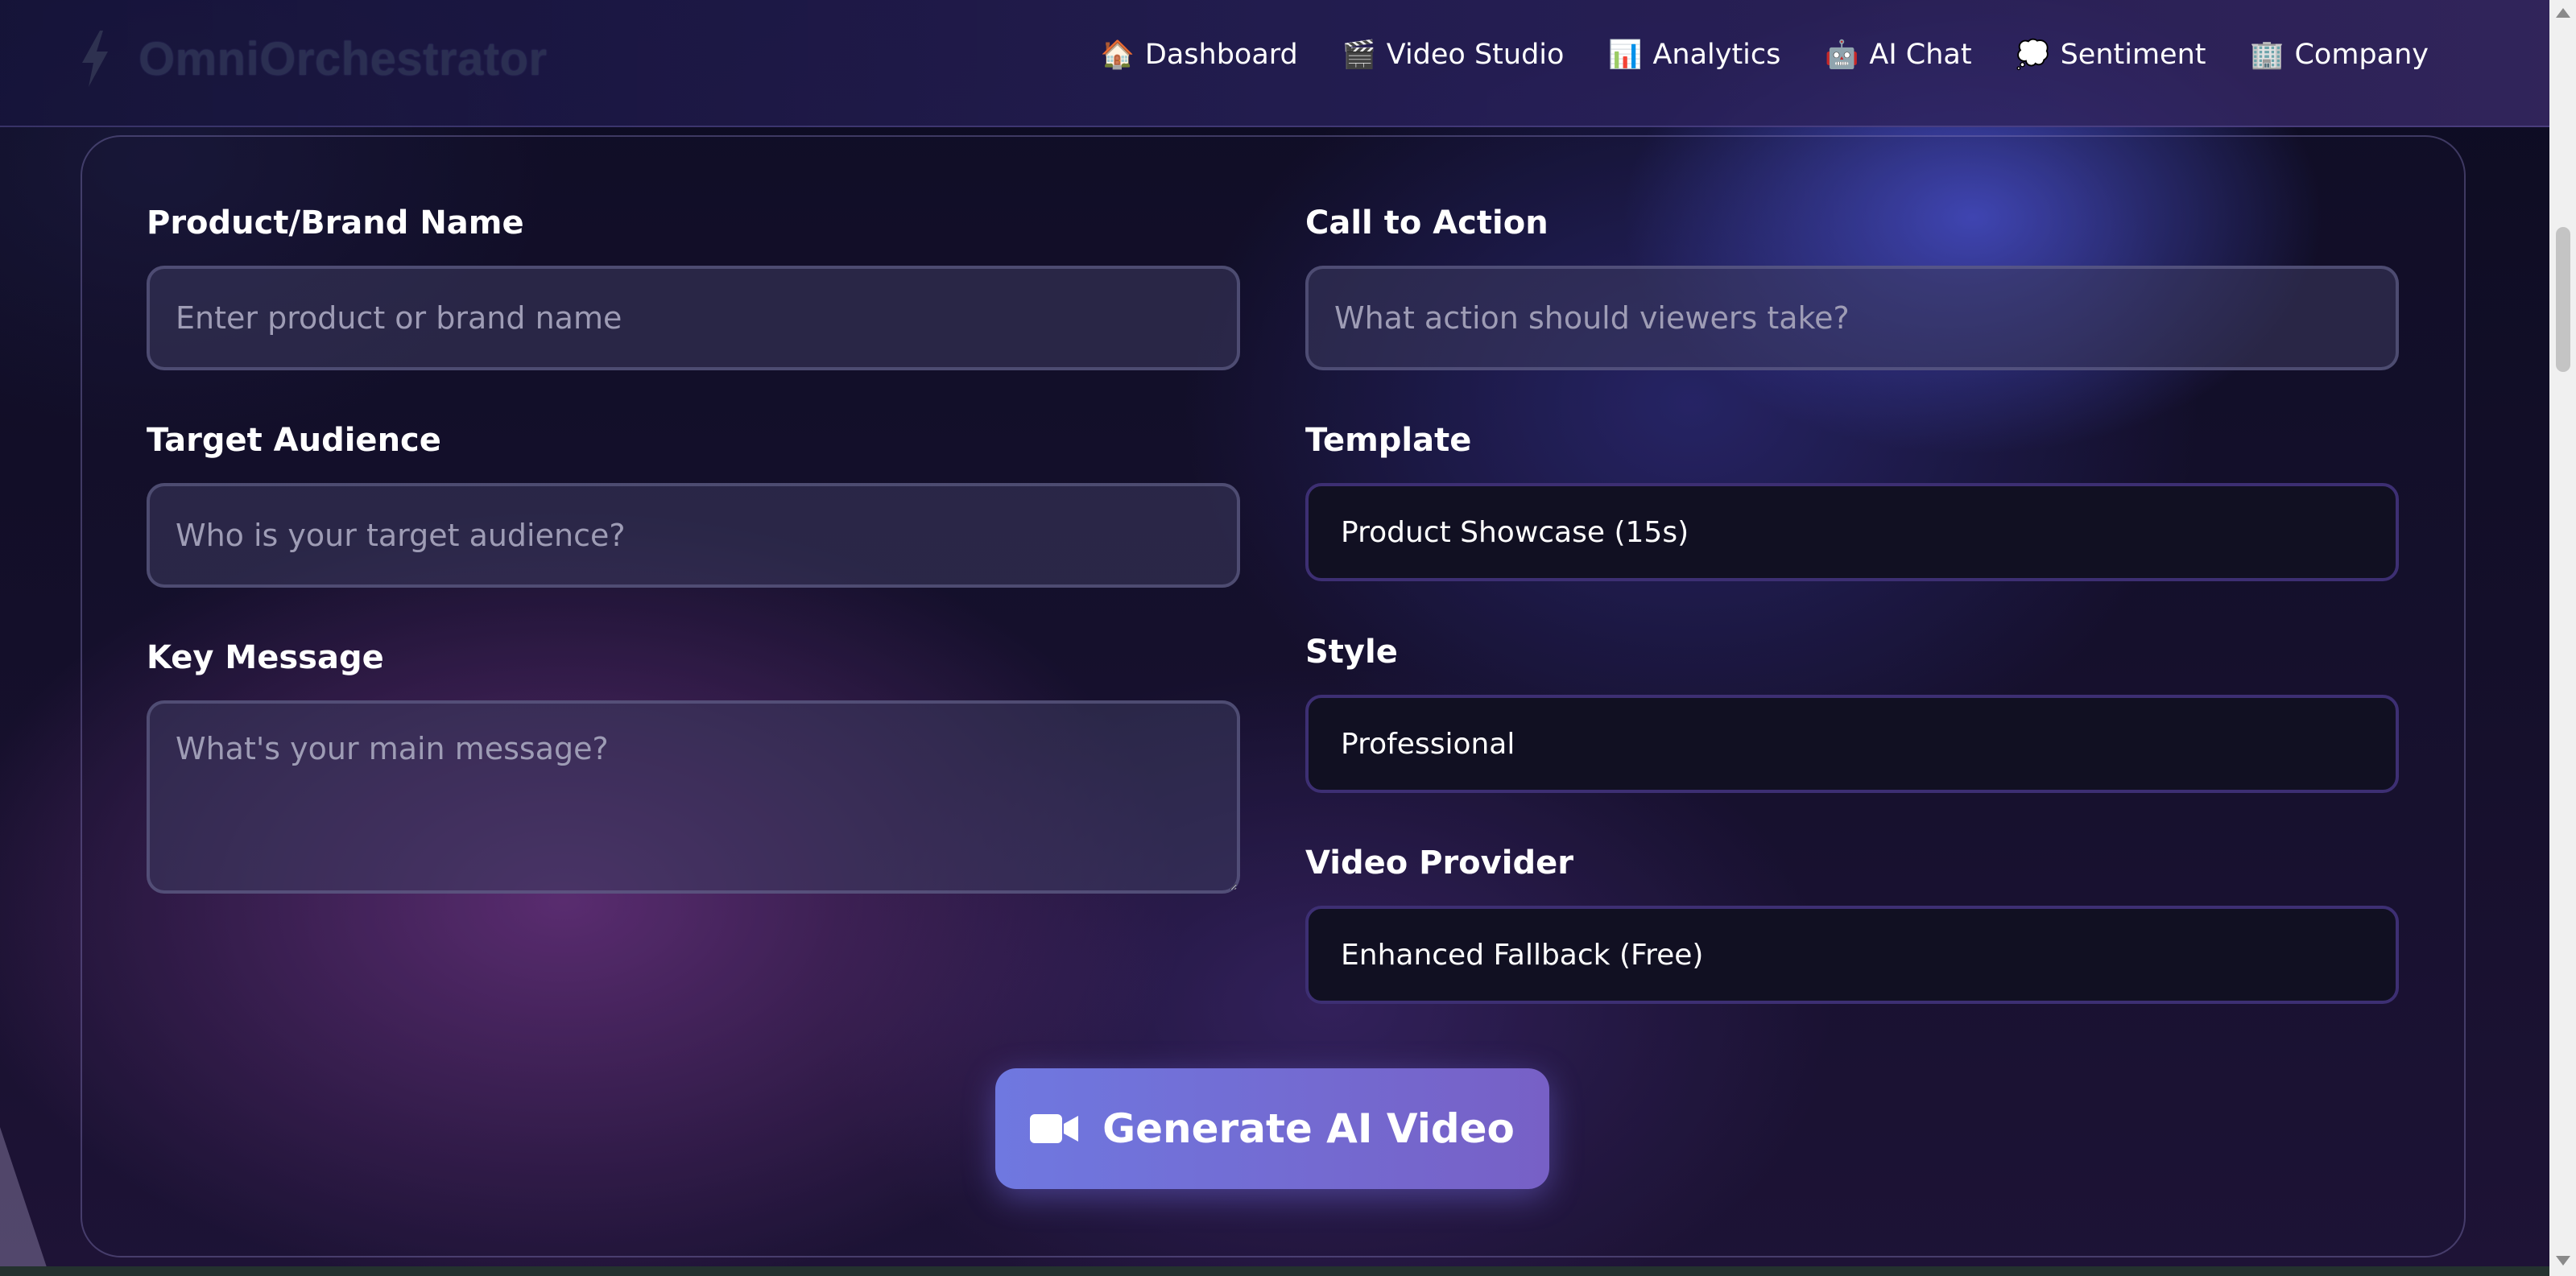 This screenshot has height=1276, width=2576. I want to click on style-select: Professional, so click(1852, 744).